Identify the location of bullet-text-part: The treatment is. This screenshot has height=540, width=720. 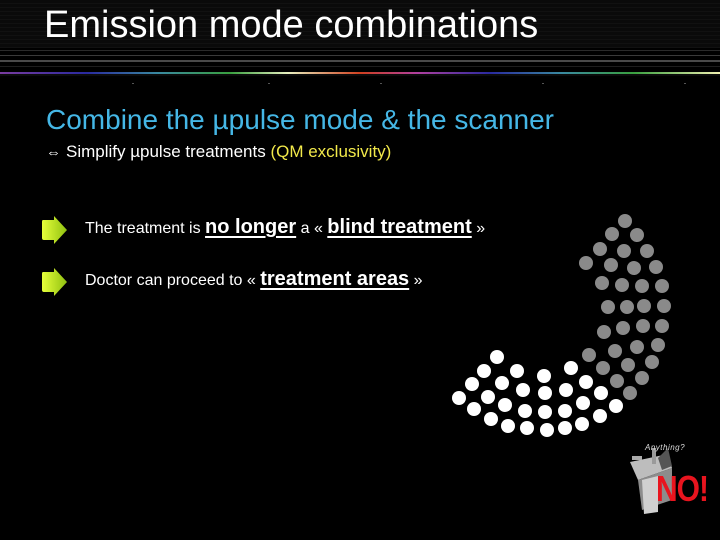
(145, 228).